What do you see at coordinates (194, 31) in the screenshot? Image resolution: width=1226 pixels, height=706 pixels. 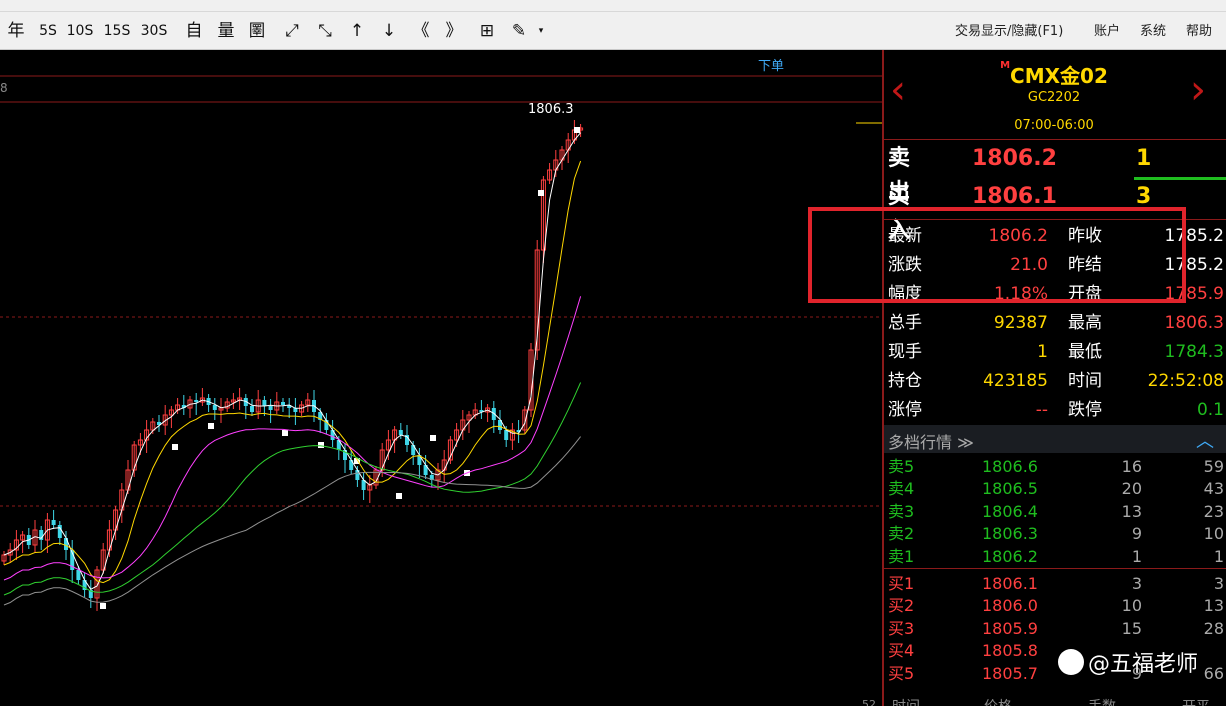 I see `tool-custom-button: 自` at bounding box center [194, 31].